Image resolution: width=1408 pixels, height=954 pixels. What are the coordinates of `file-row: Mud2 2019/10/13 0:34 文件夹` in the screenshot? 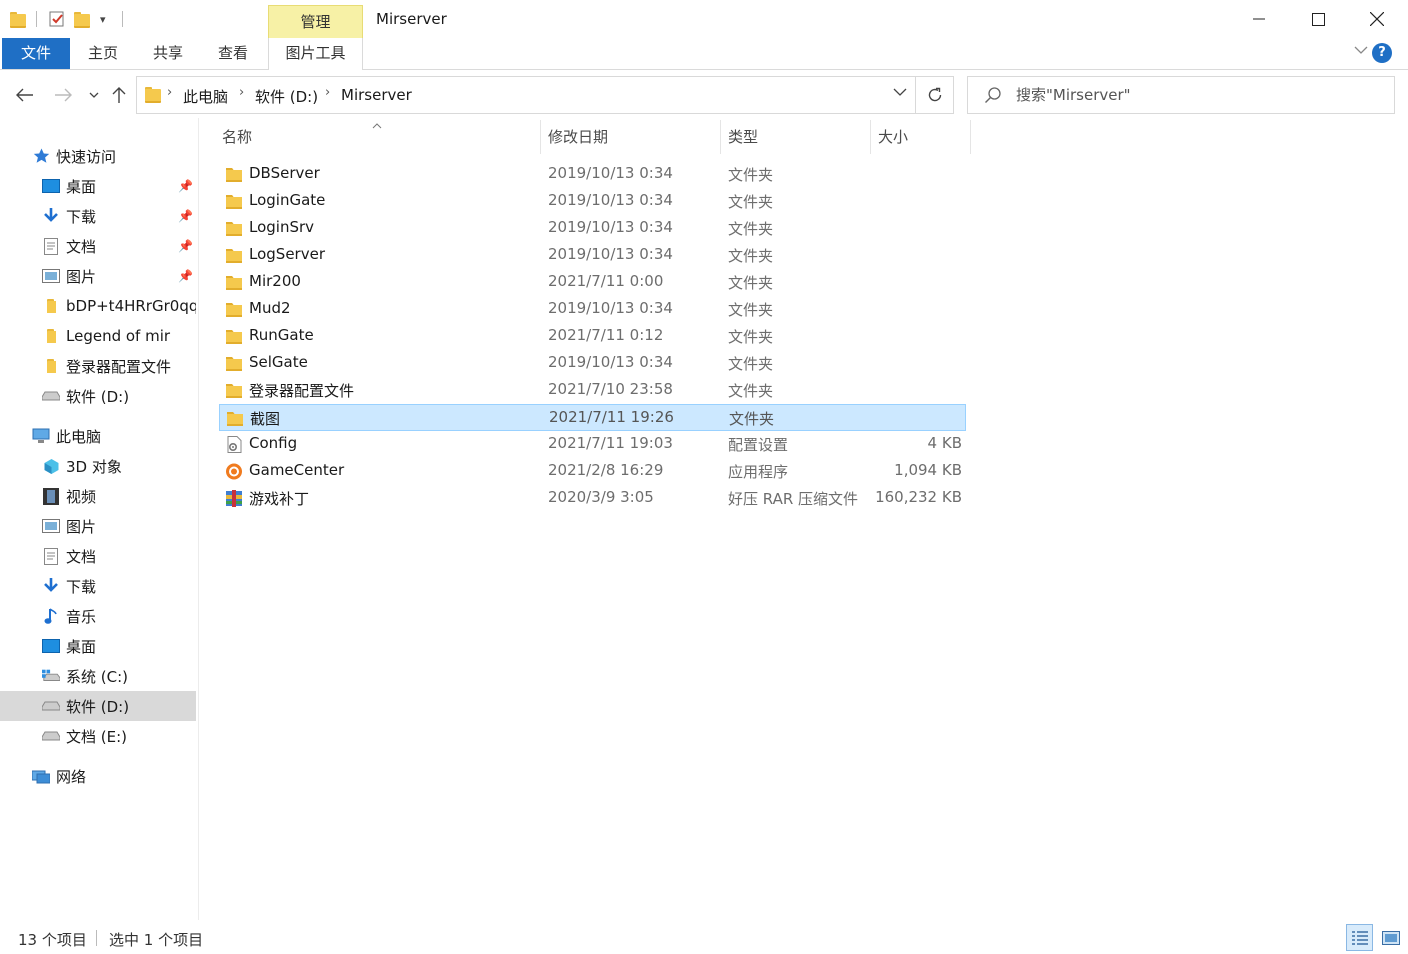 It's located at (592, 309).